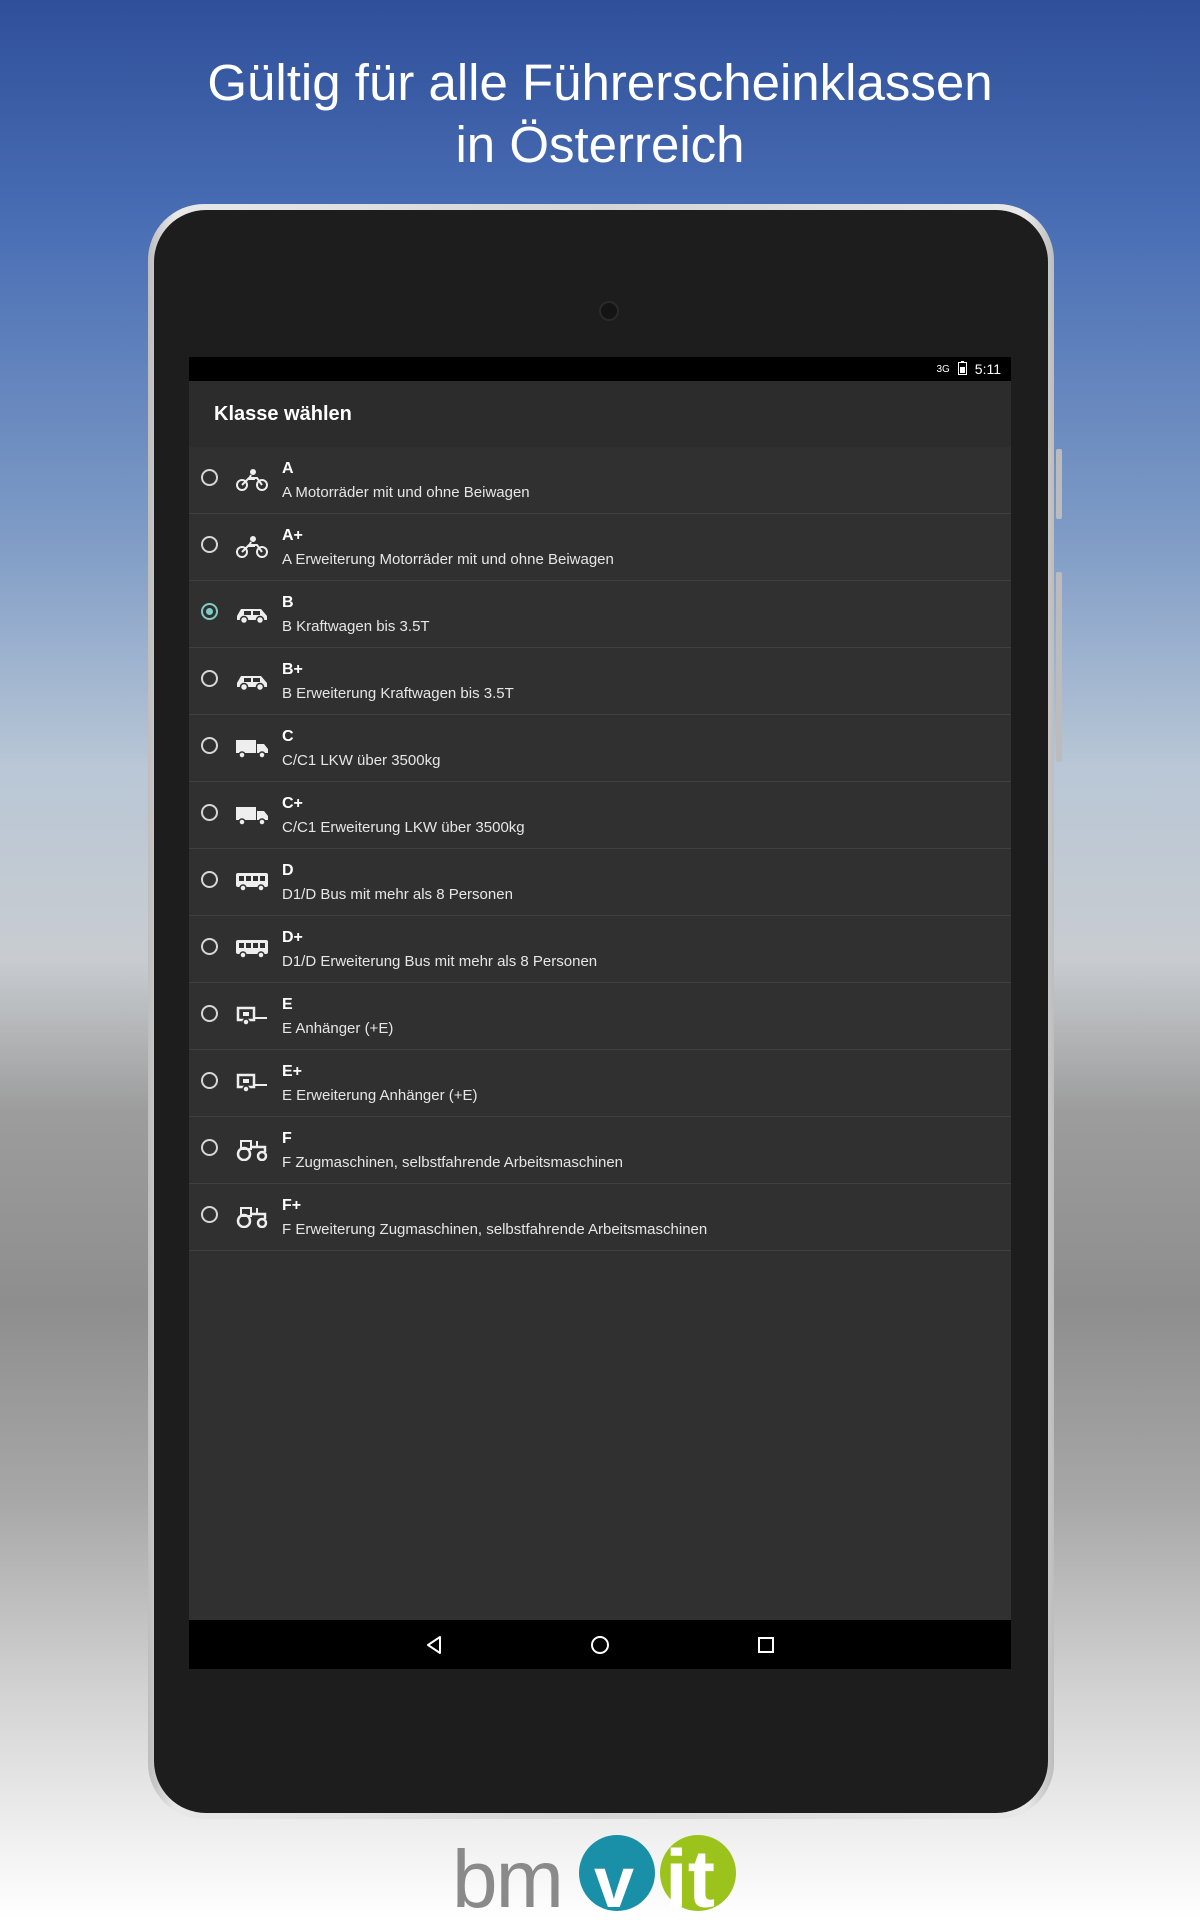 This screenshot has height=1920, width=1200. Describe the element at coordinates (614, 1879) in the screenshot. I see `svg-text: v` at that location.